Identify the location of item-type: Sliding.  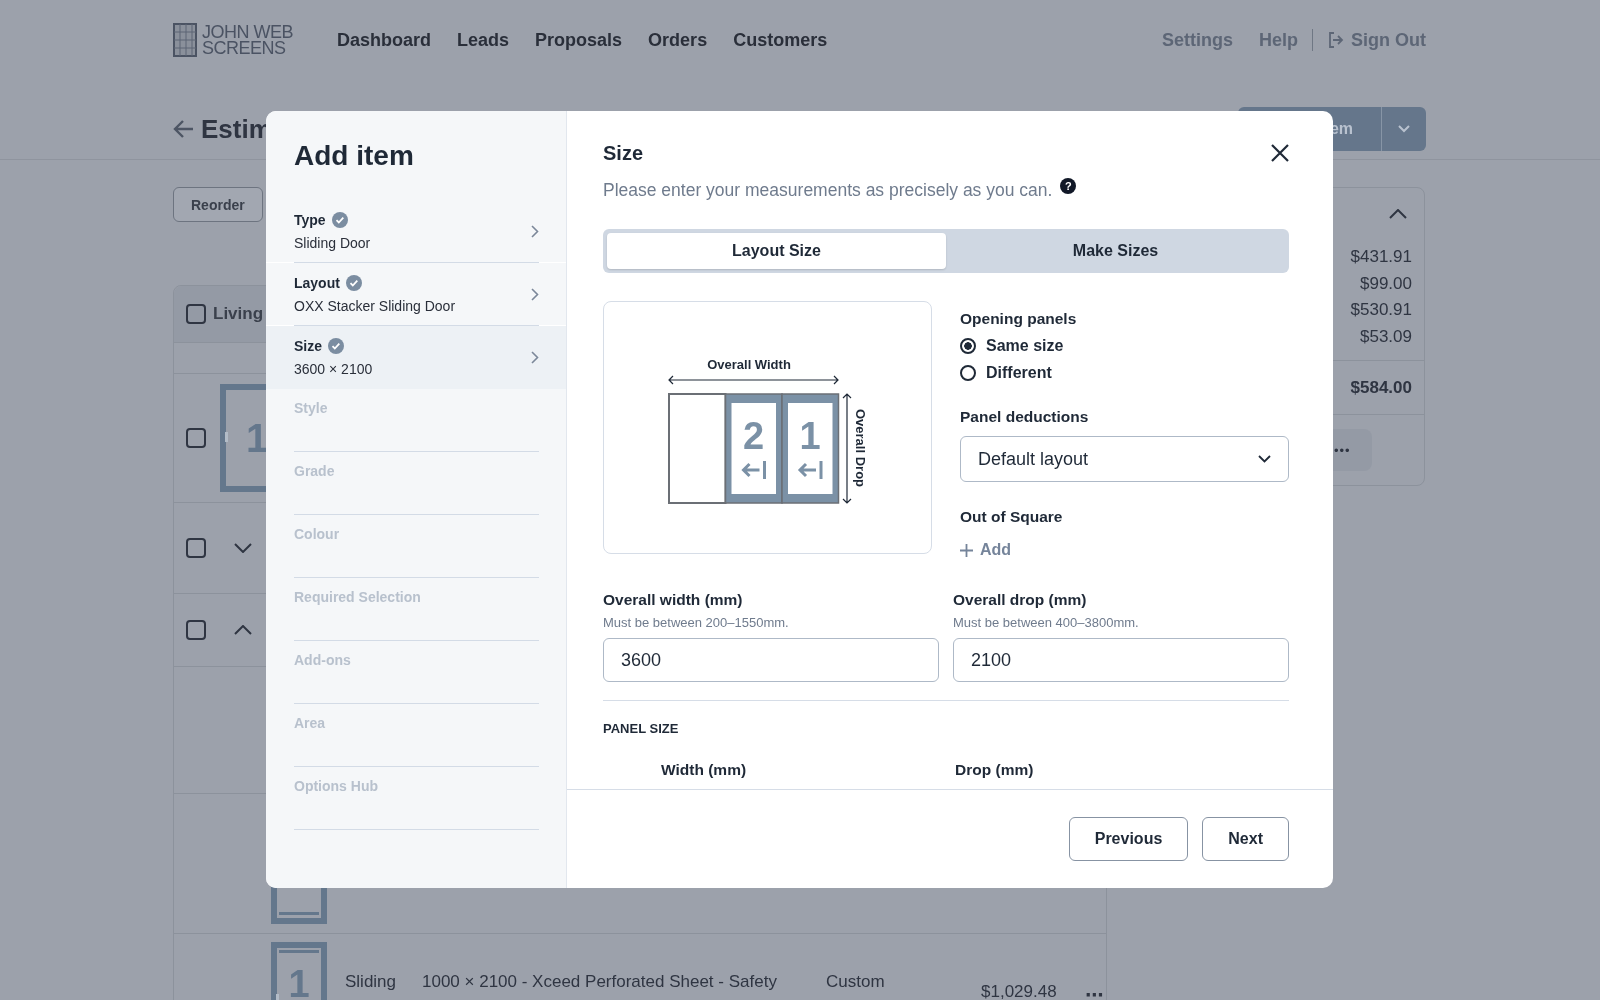
(371, 982).